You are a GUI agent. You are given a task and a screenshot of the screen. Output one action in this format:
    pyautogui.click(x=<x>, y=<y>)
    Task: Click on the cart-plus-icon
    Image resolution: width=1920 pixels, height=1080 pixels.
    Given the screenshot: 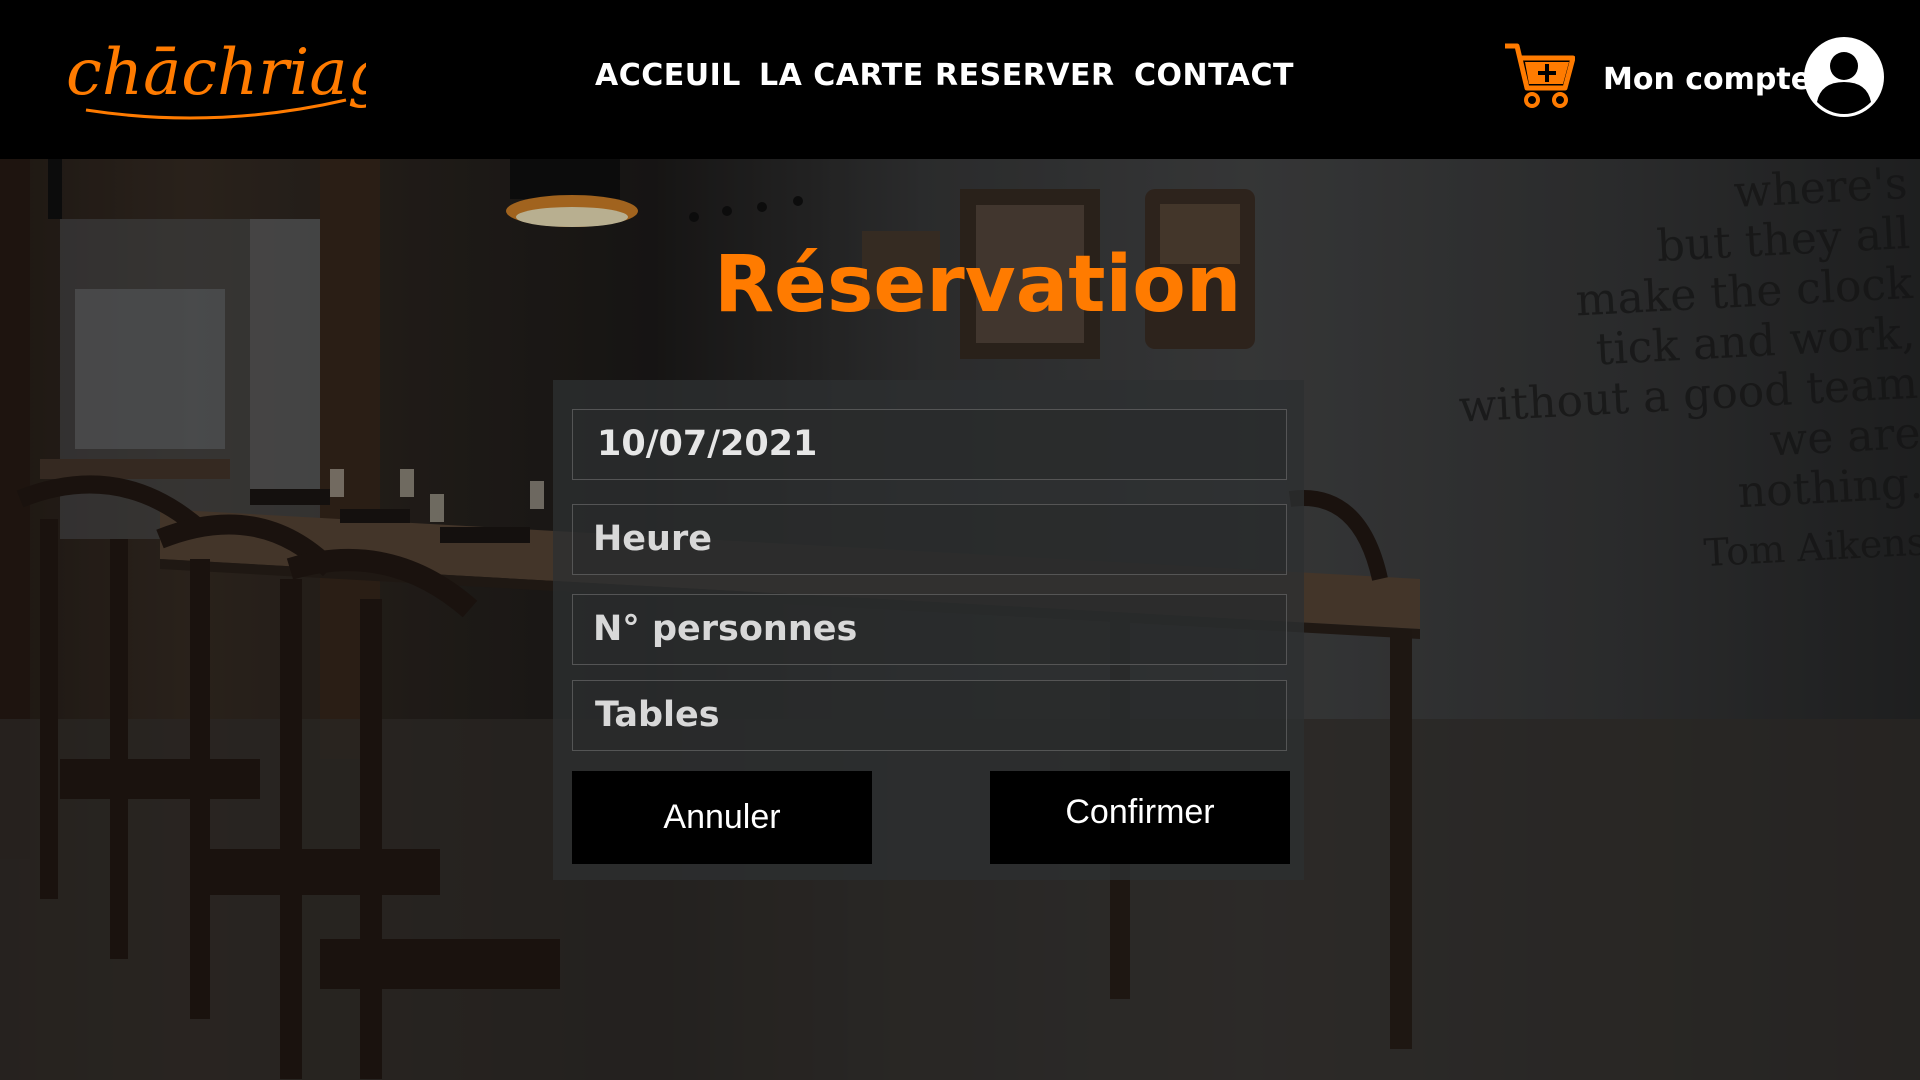 What is the action you would take?
    pyautogui.click(x=1539, y=76)
    